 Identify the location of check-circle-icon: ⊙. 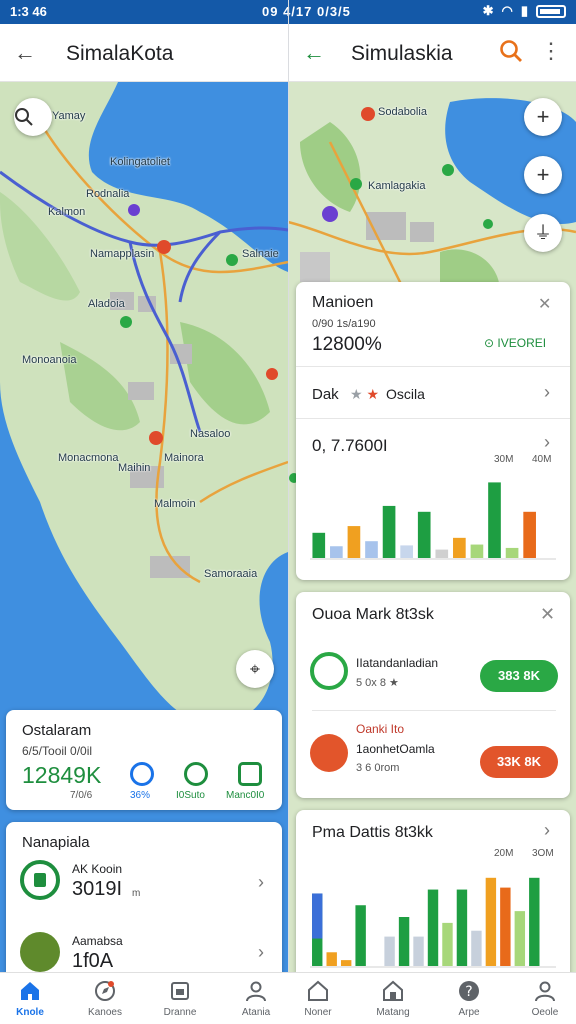
(489, 343).